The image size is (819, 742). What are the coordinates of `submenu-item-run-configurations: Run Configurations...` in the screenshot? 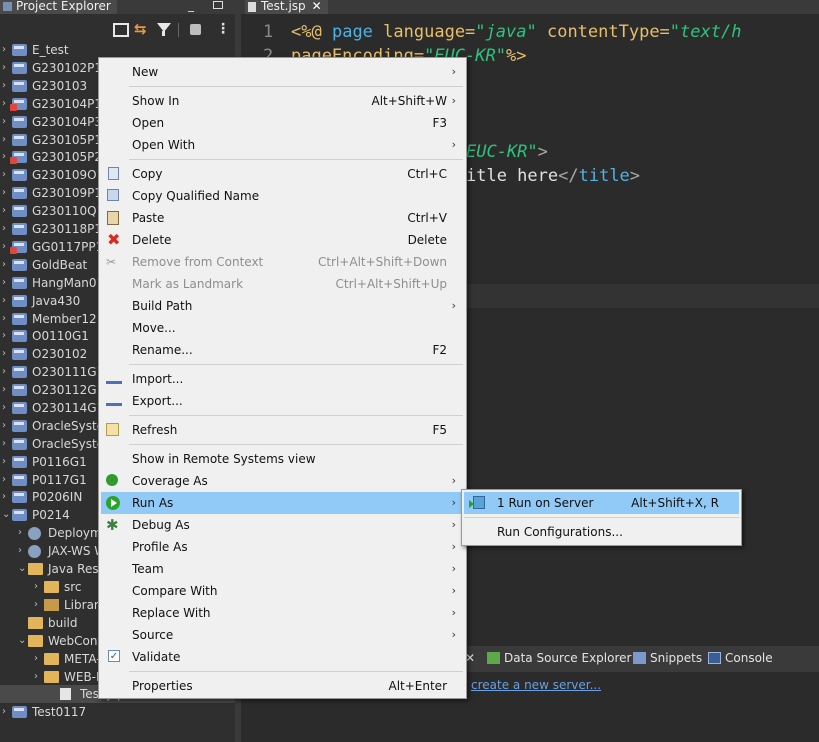 It's located at (601, 532).